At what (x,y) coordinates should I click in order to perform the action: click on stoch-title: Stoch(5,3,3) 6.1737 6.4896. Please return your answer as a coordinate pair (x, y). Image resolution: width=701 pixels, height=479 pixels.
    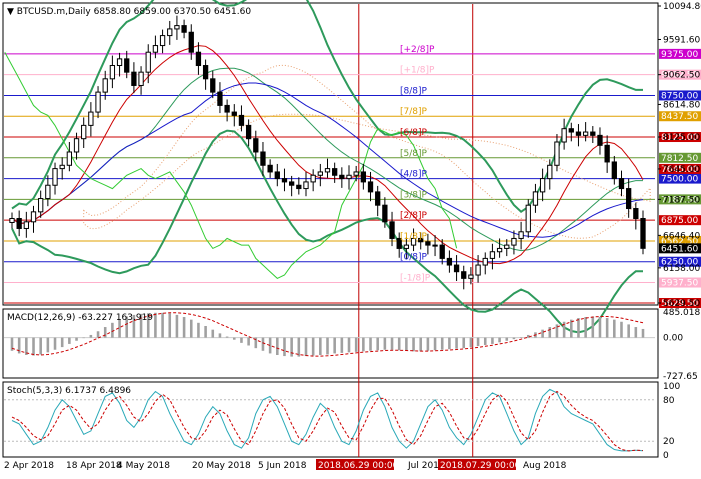
    Looking at the image, I should click on (69, 391).